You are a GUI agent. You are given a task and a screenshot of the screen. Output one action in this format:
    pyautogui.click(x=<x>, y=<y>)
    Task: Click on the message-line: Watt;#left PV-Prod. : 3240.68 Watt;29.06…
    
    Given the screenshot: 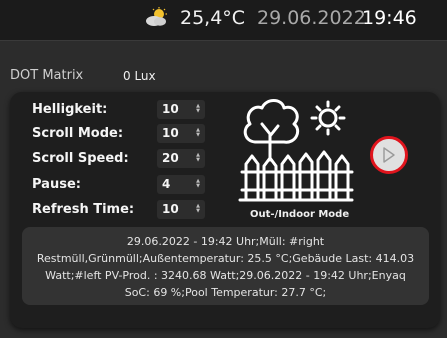 What is the action you would take?
    pyautogui.click(x=225, y=275)
    